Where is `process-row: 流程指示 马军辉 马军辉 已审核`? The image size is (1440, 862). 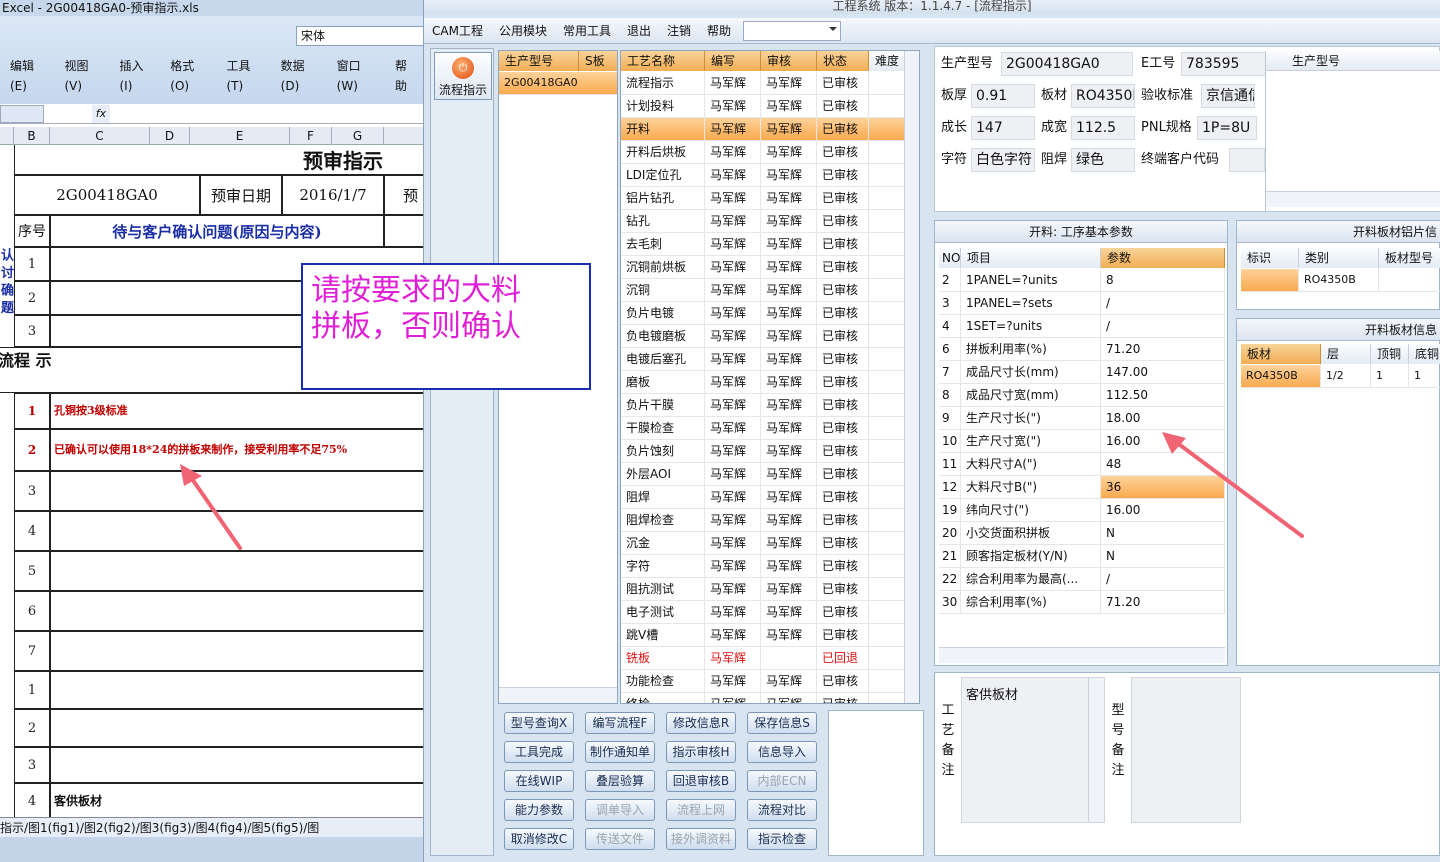
process-row: 流程指示 马军辉 马军辉 已审核 is located at coordinates (763, 83).